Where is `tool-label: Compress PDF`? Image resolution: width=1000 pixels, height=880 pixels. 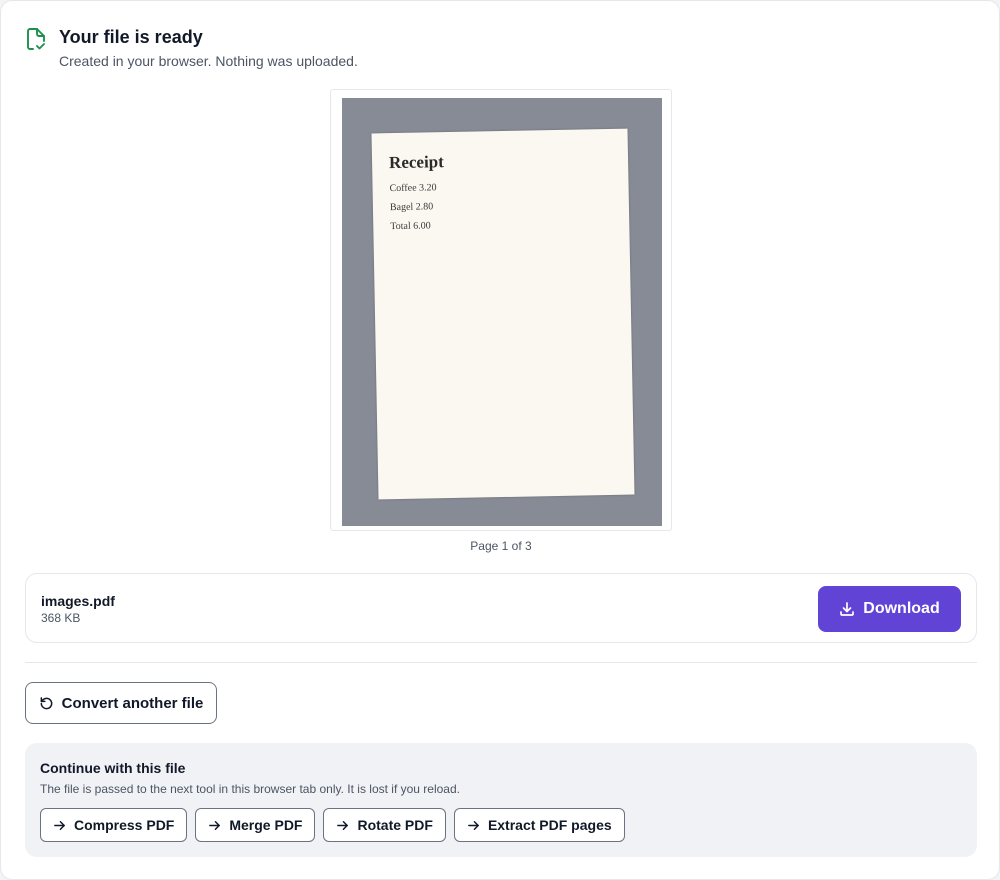
tool-label: Compress PDF is located at coordinates (124, 825).